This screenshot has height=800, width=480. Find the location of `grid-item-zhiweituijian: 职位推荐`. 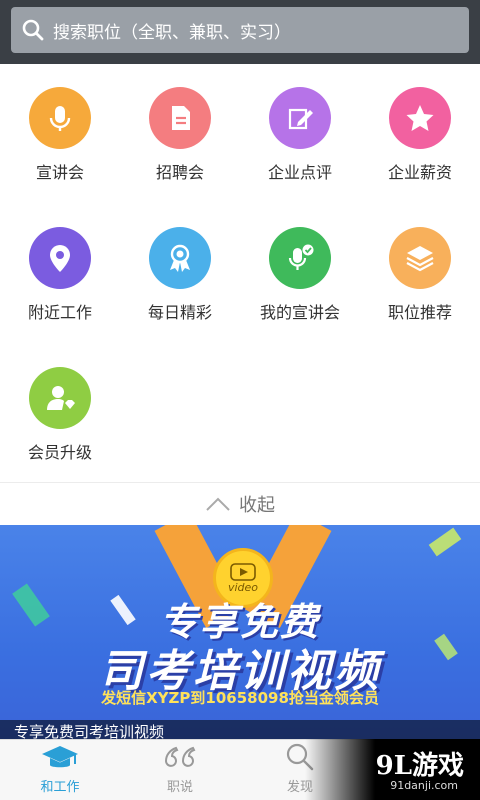

grid-item-zhiweituijian: 职位推荐 is located at coordinates (420, 275).